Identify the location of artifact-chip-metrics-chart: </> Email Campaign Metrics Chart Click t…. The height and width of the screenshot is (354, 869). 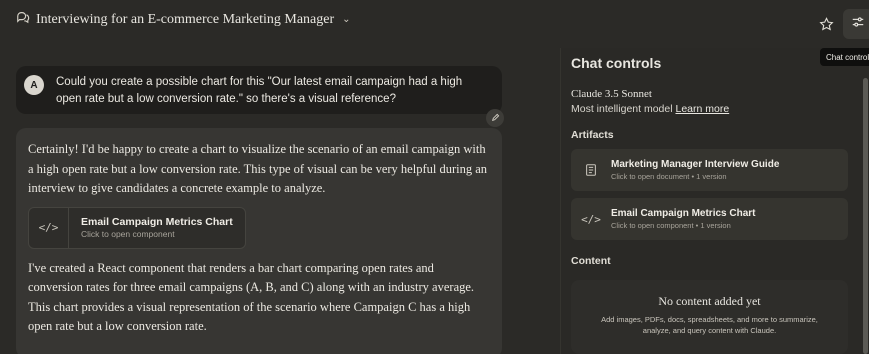
(137, 227).